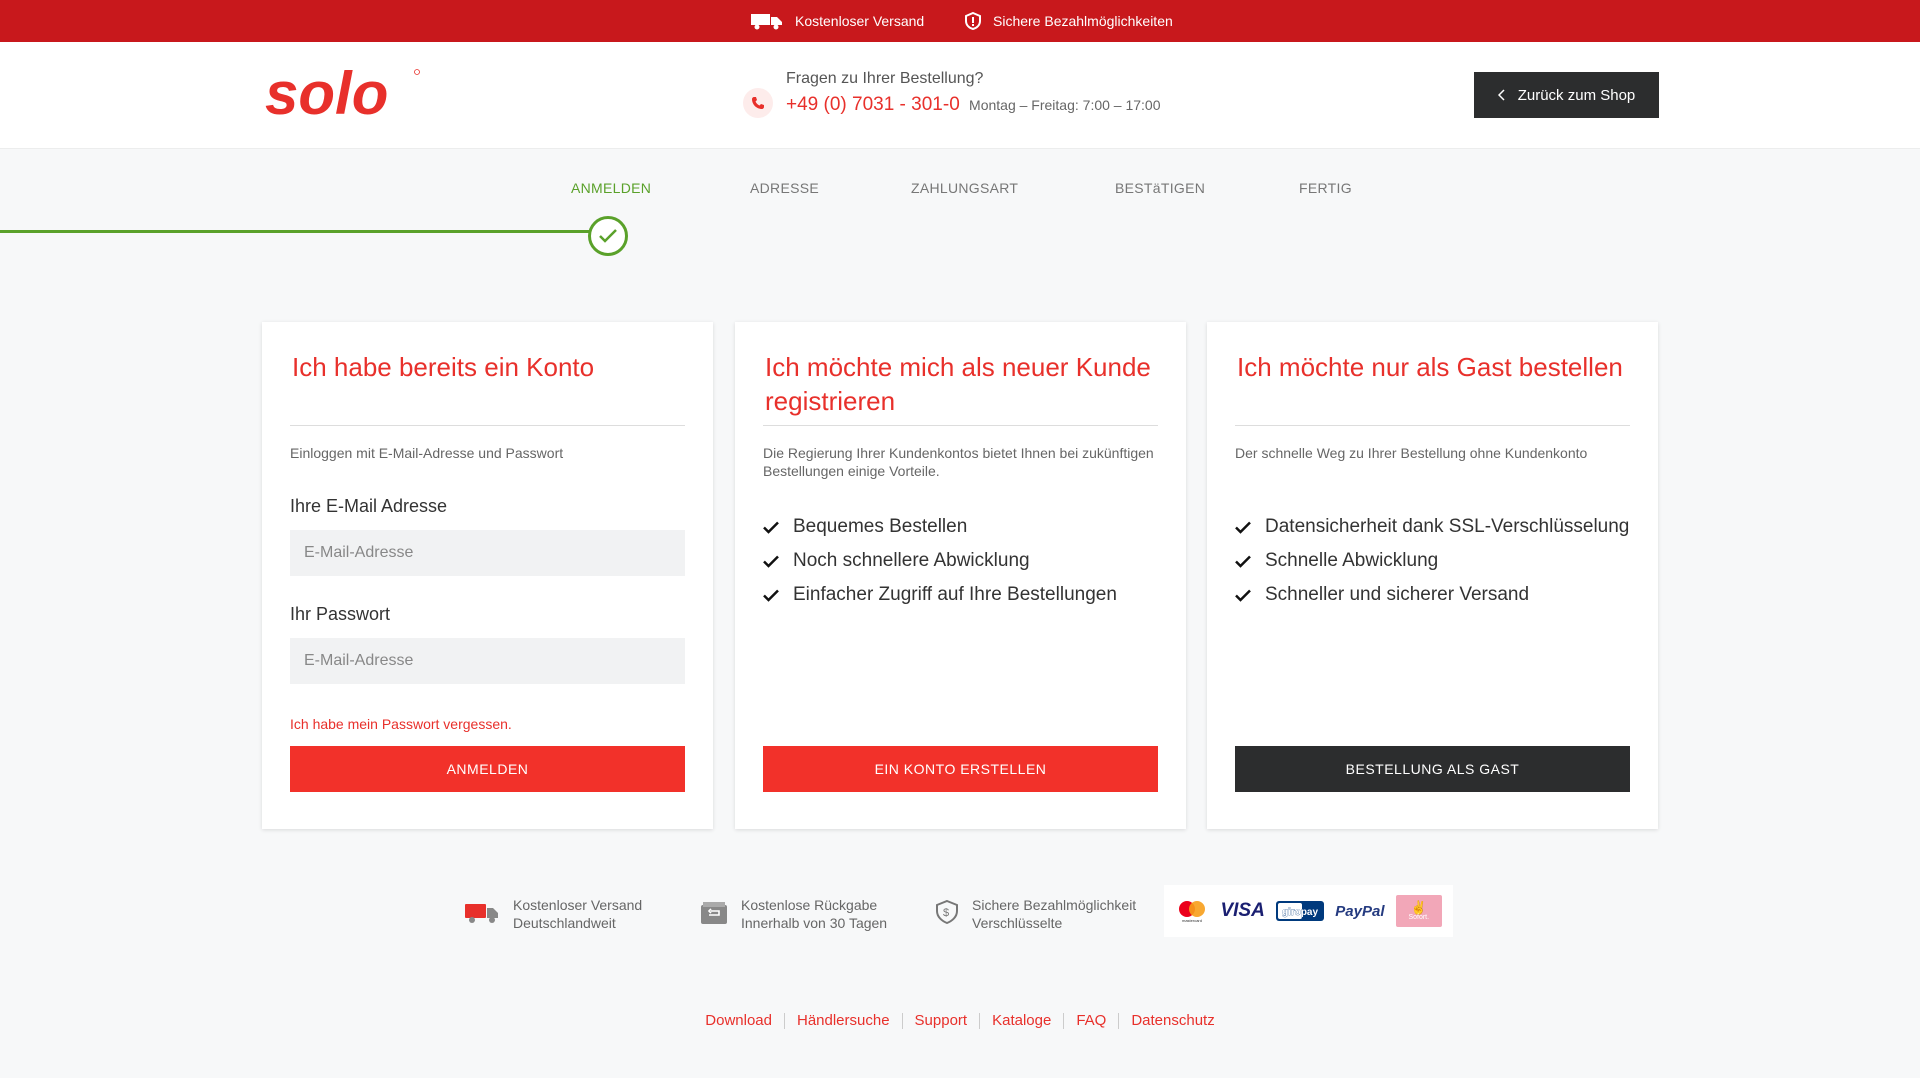 The width and height of the screenshot is (1920, 1078). I want to click on list-item: Schneller und sicherer Versand, so click(1432, 595).